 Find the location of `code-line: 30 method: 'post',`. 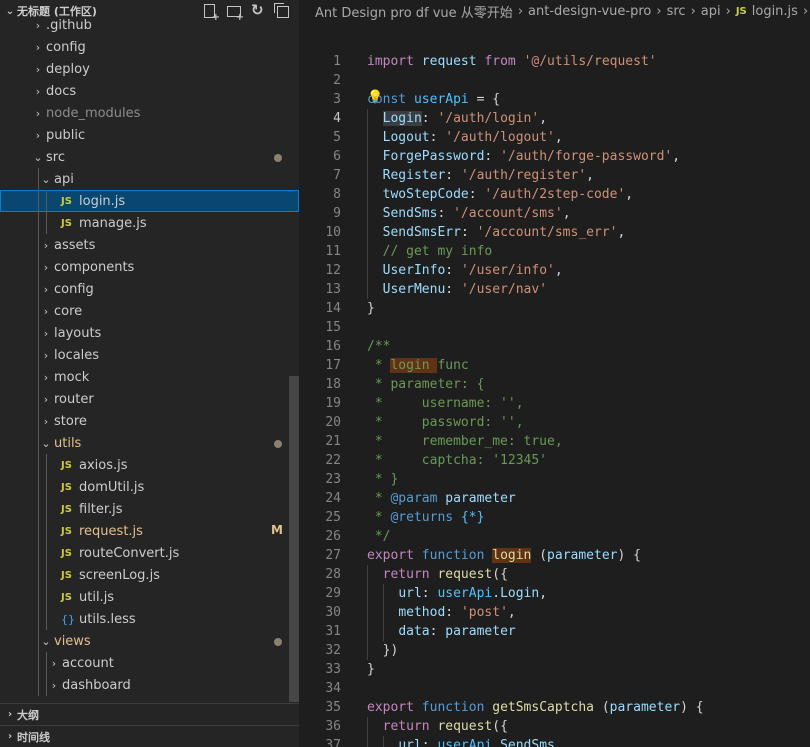

code-line: 30 method: 'post', is located at coordinates (554, 612).